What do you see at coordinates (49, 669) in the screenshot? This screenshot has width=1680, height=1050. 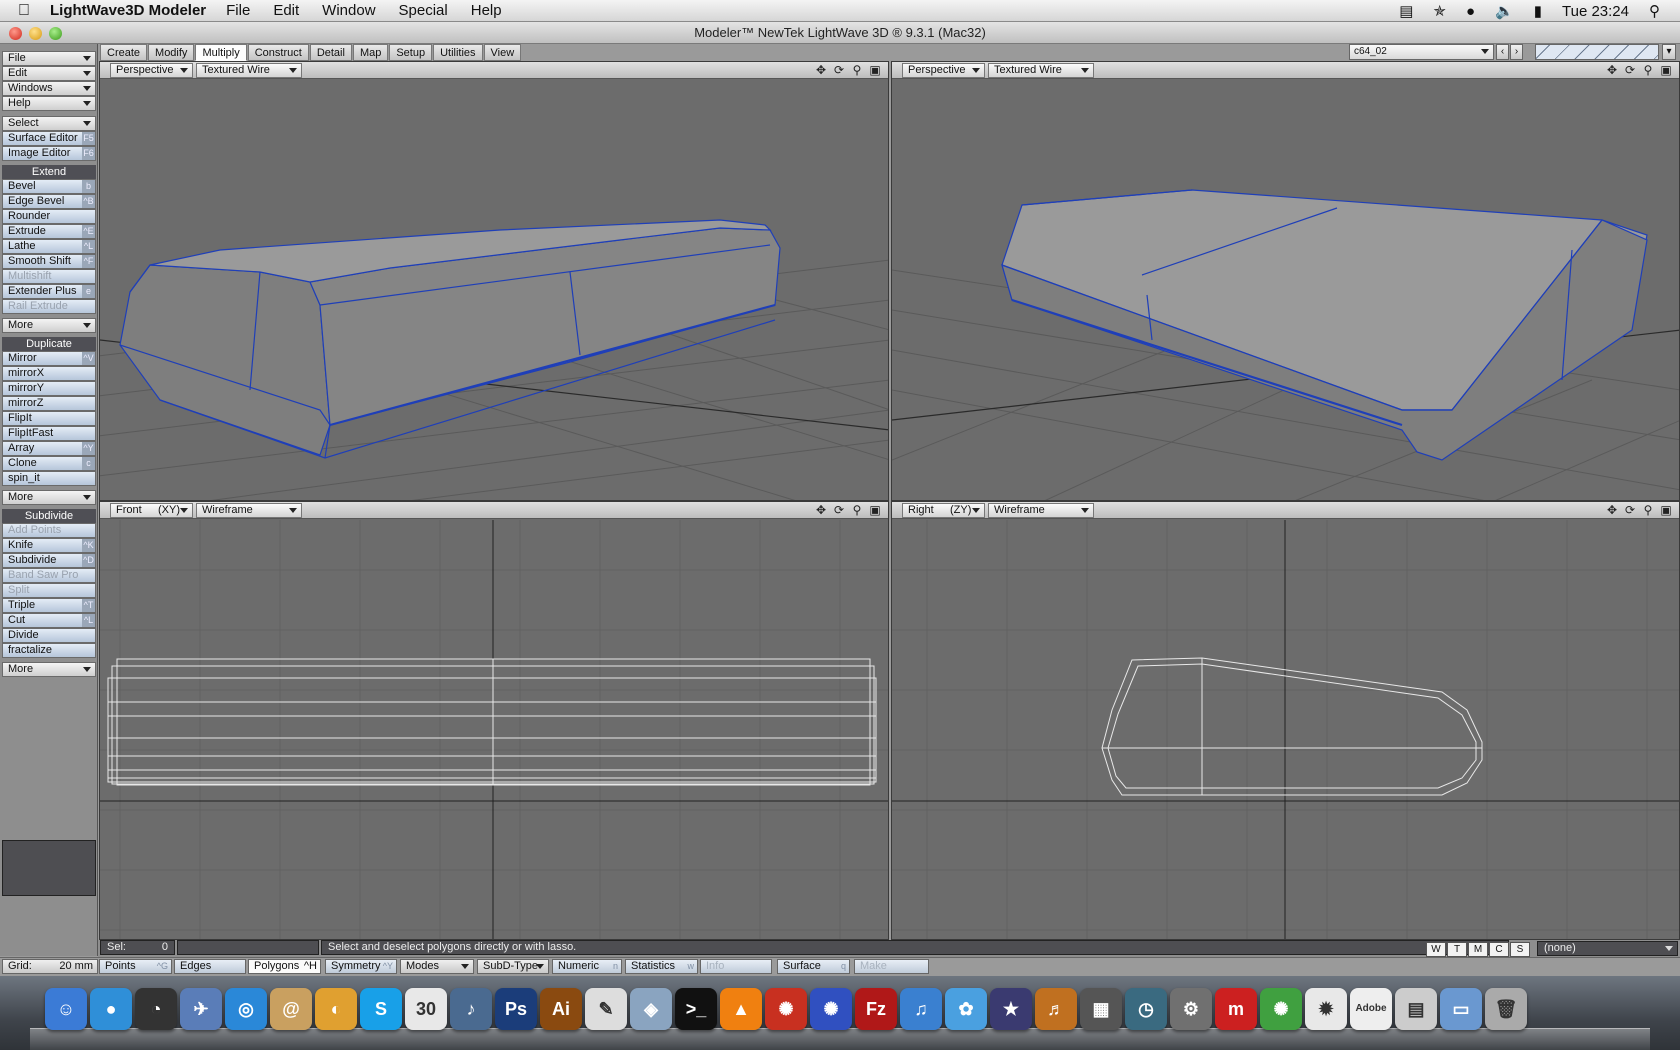 I see `subdivide-more-button: More` at bounding box center [49, 669].